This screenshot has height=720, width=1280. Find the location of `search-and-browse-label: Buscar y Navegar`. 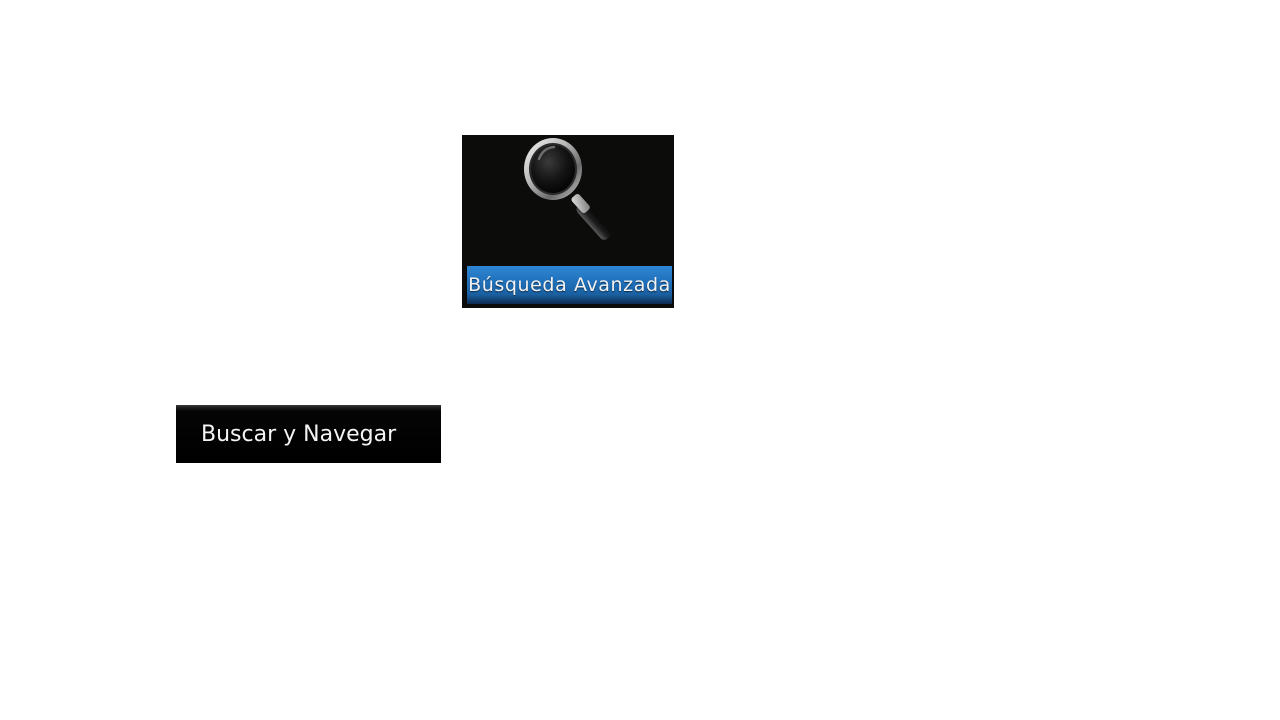

search-and-browse-label: Buscar y Navegar is located at coordinates (299, 434).